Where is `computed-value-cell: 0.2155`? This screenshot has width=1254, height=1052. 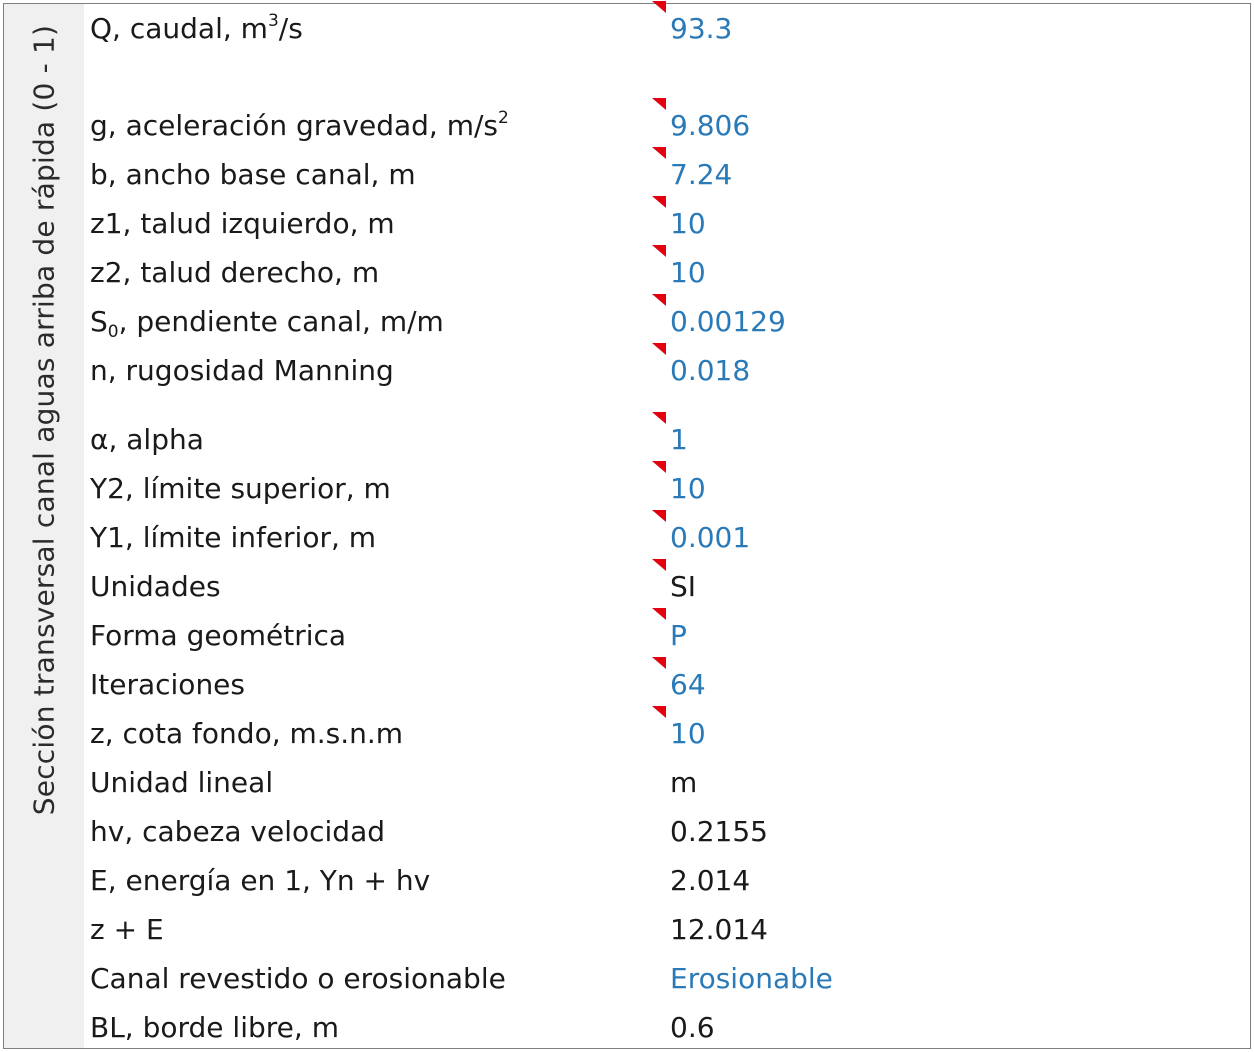 computed-value-cell: 0.2155 is located at coordinates (719, 832).